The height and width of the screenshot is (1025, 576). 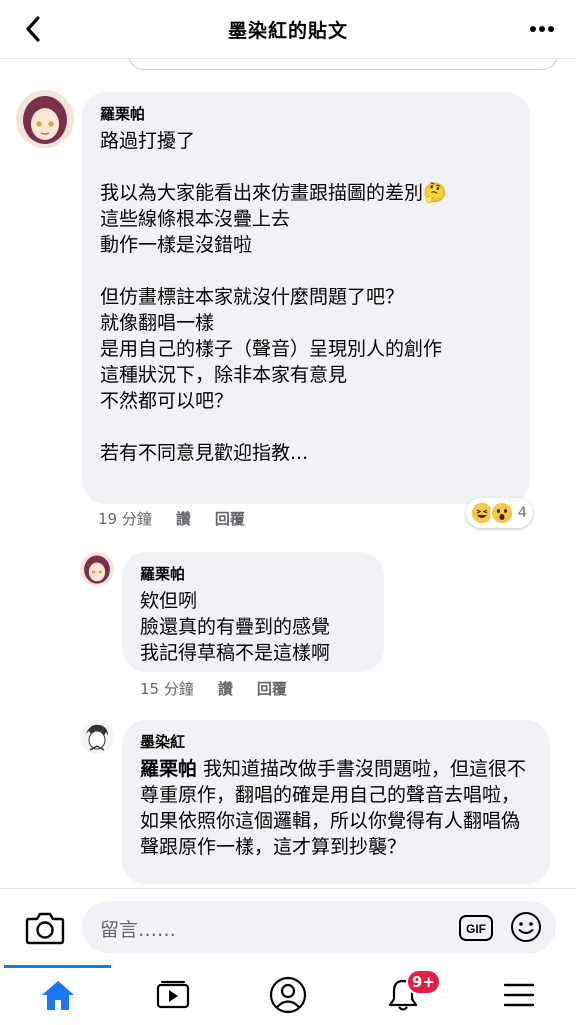 I want to click on comment-time: 19 分鐘, so click(x=125, y=518).